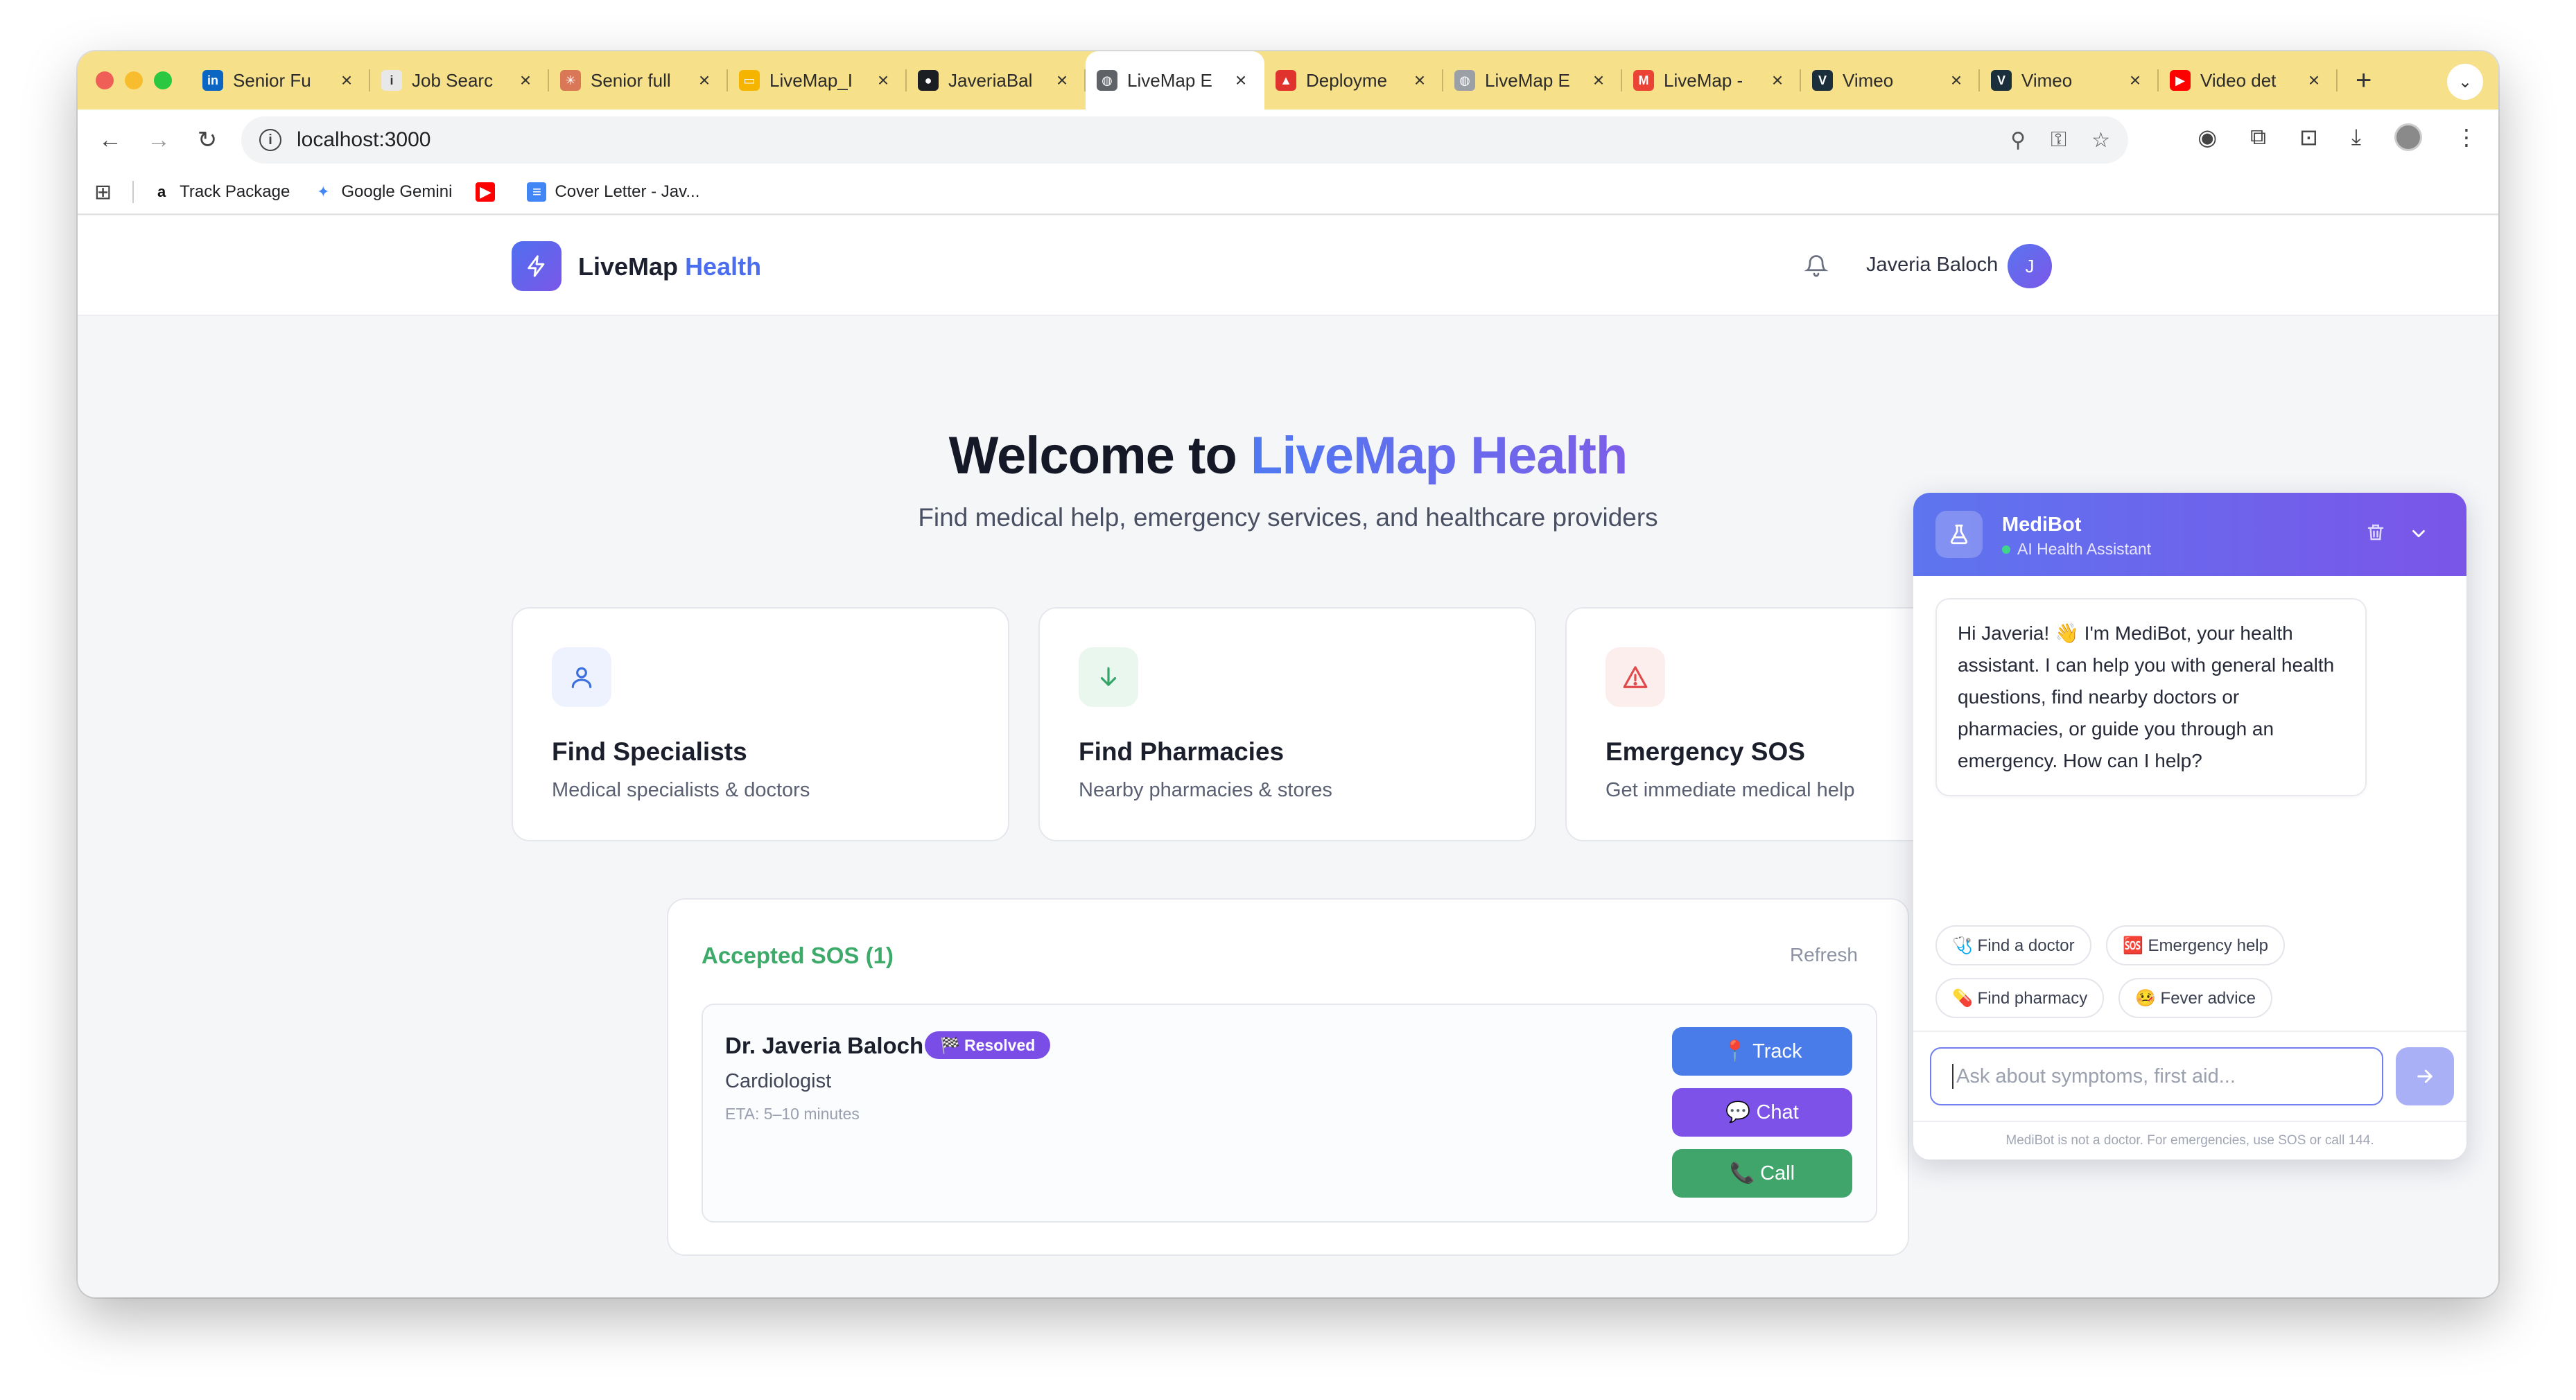  Describe the element at coordinates (1711, 80) in the screenshot. I see `browser-tab: M LiveMap - ×` at that location.